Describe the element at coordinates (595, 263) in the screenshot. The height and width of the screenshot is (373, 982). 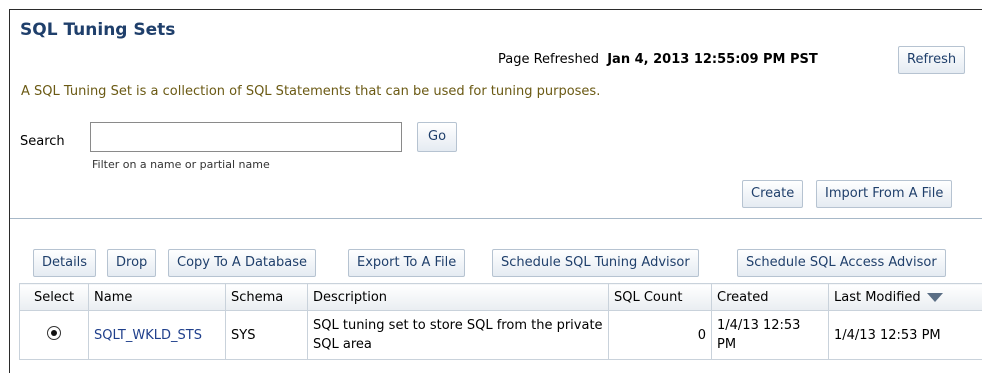
I see `schedule-sql-tuning-advisor-button: Schedule SQL Tuning Advisor` at that location.